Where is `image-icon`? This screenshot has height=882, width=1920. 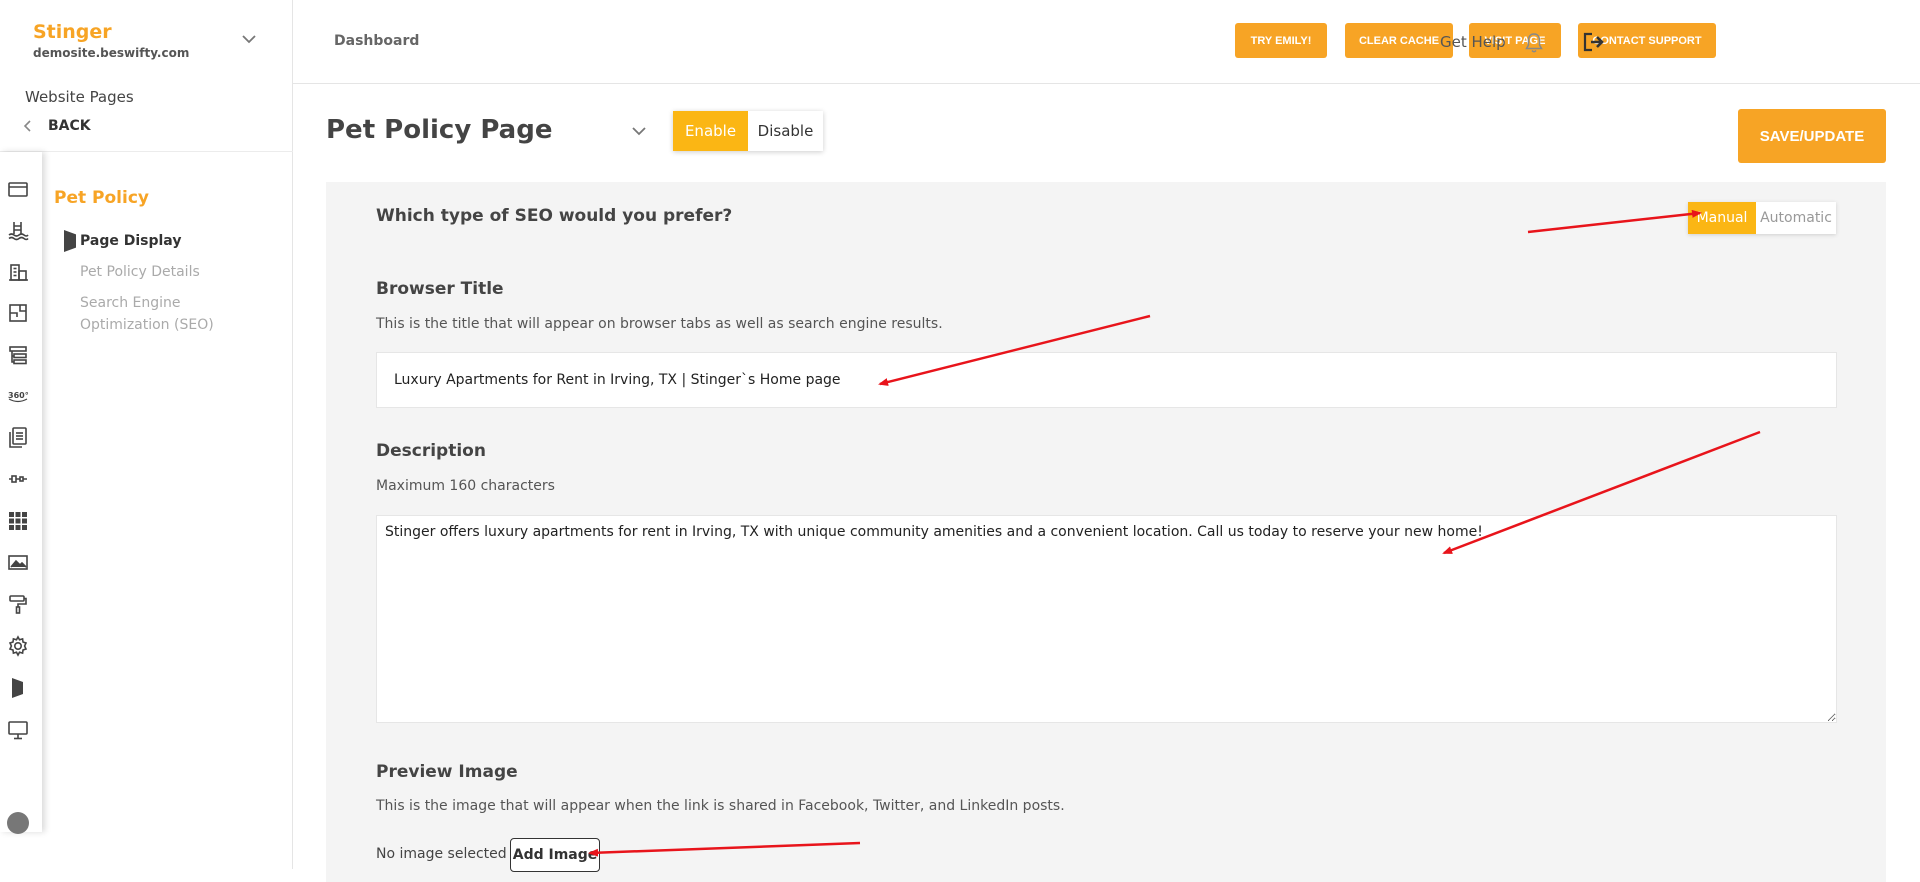
image-icon is located at coordinates (18, 562).